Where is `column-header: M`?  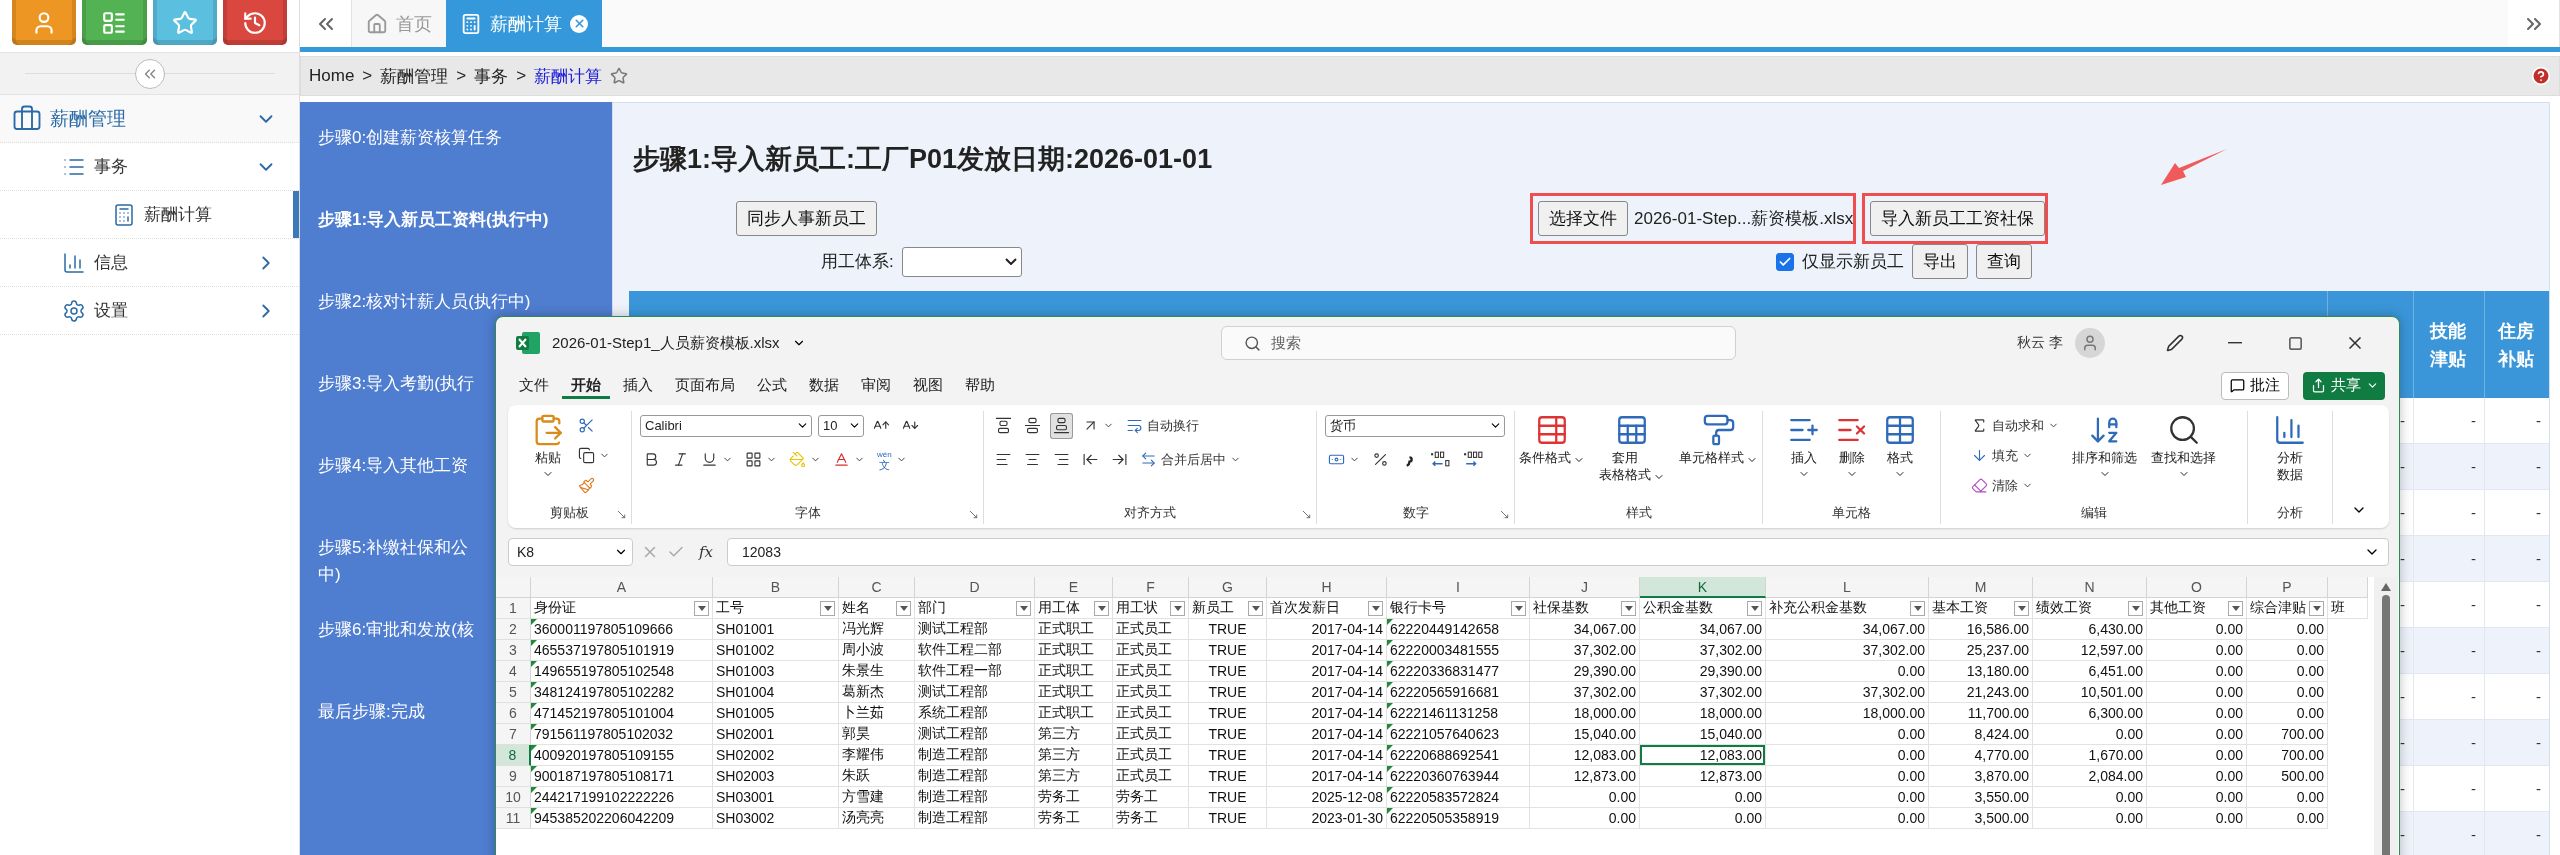
column-header: M is located at coordinates (1981, 587).